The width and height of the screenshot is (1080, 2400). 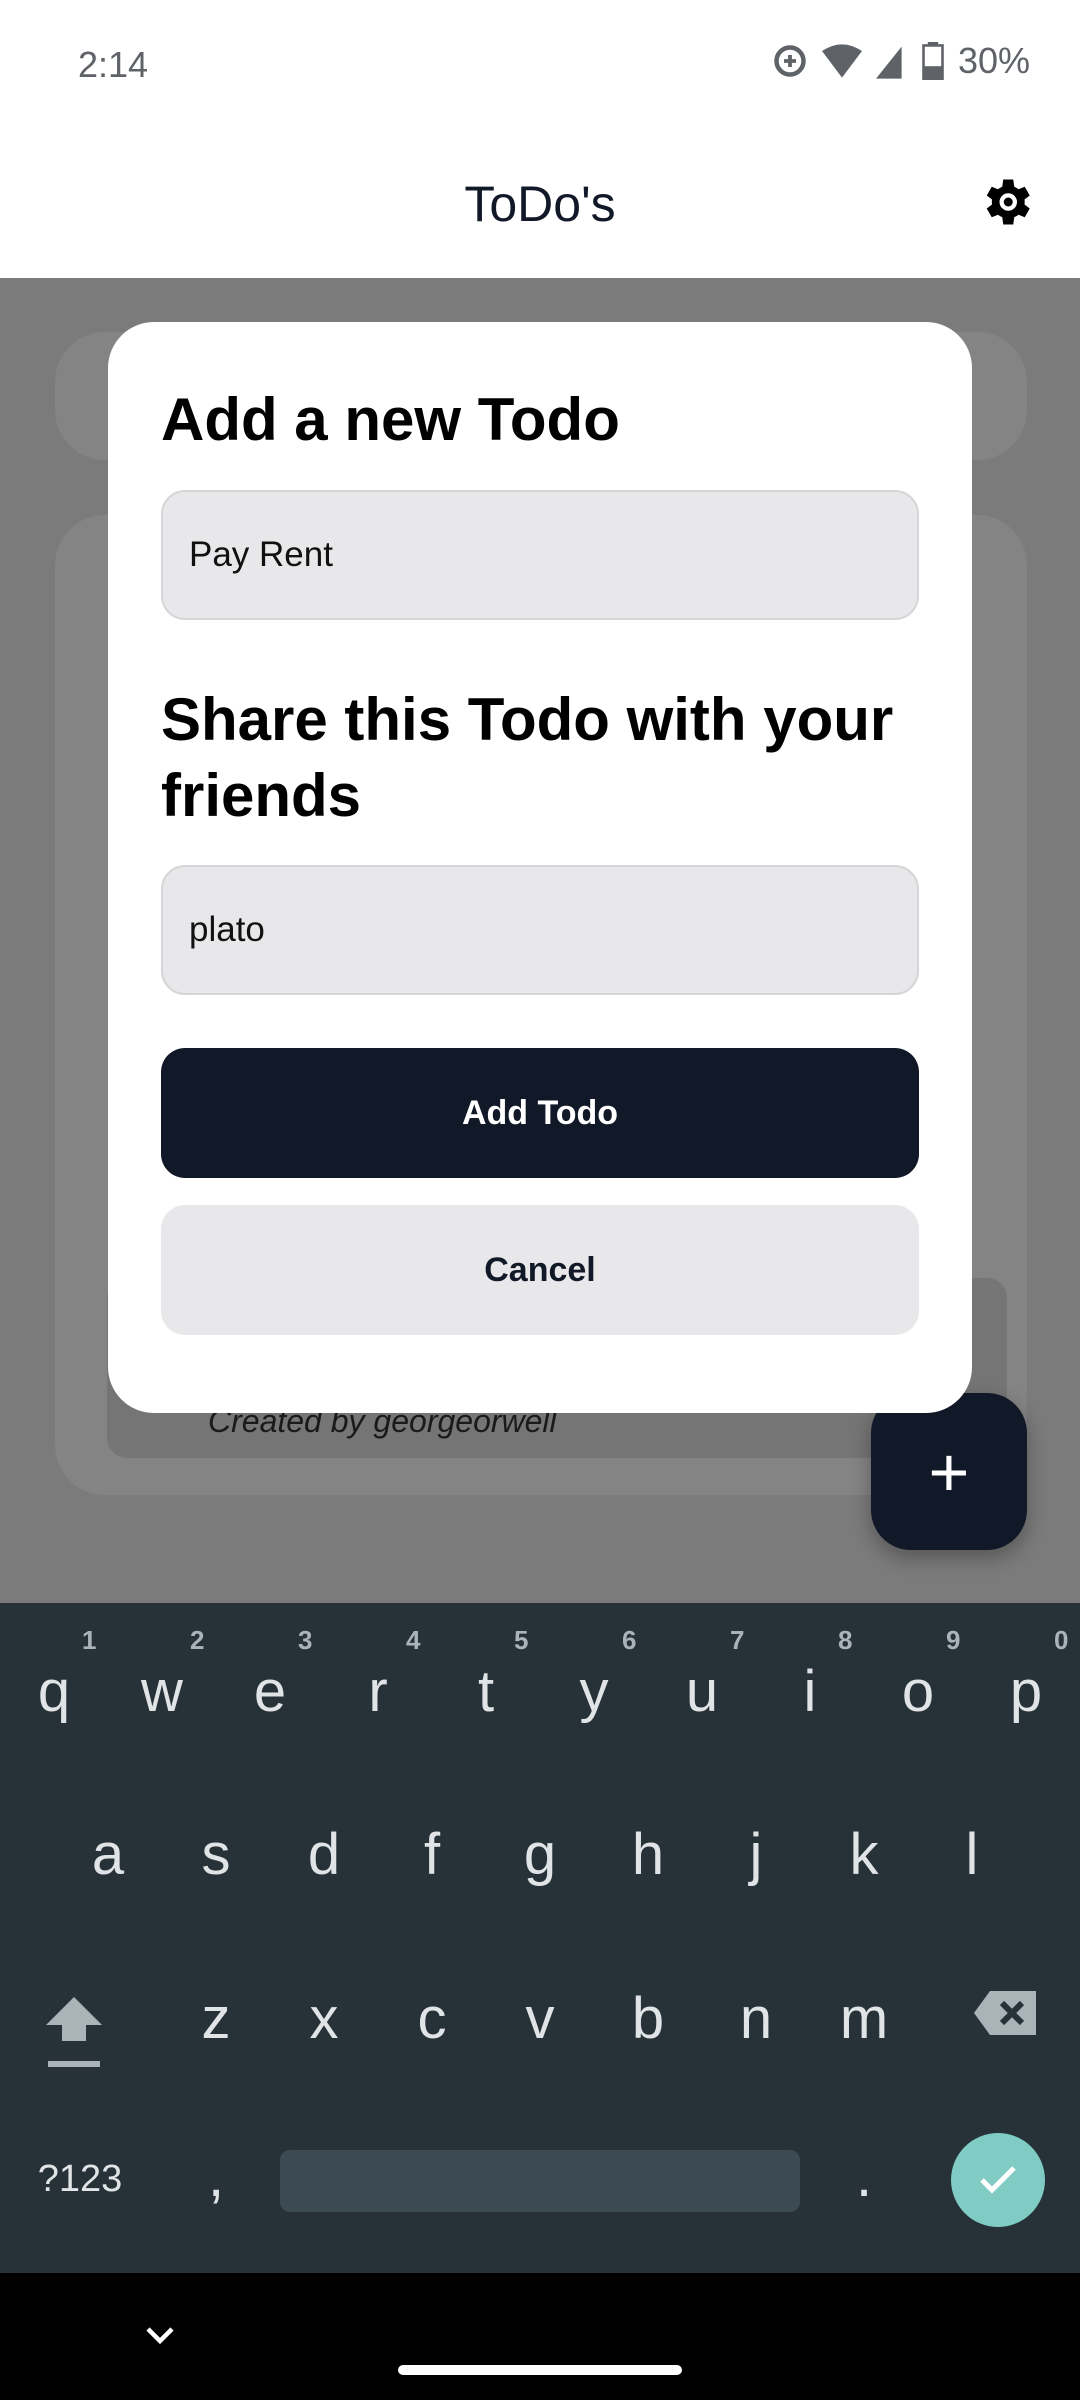 What do you see at coordinates (756, 1854) in the screenshot?
I see `key-j: j` at bounding box center [756, 1854].